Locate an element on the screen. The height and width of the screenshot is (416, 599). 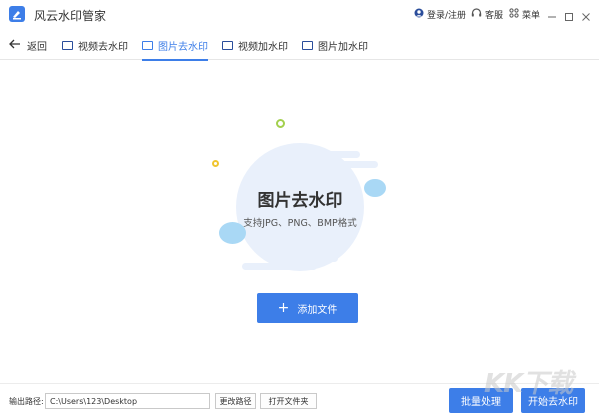
login-register-link: 登录/注册 is located at coordinates (440, 14).